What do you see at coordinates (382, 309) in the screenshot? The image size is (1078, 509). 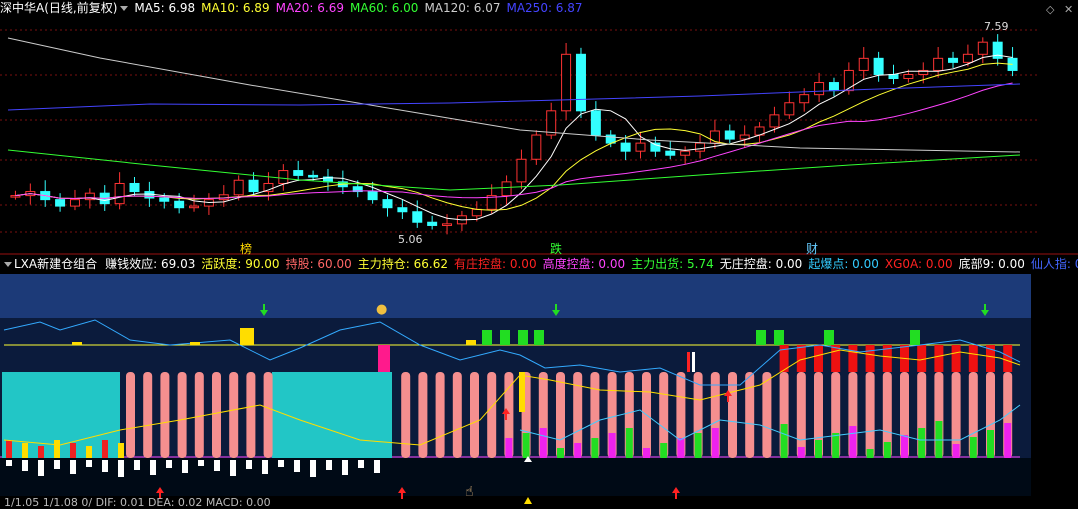 I see `money-bag-icon: ●` at bounding box center [382, 309].